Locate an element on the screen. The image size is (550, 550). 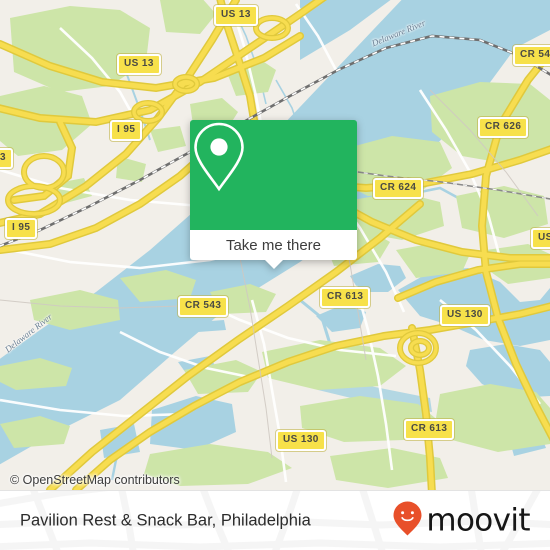
road-shield: 3 is located at coordinates (6, 158).